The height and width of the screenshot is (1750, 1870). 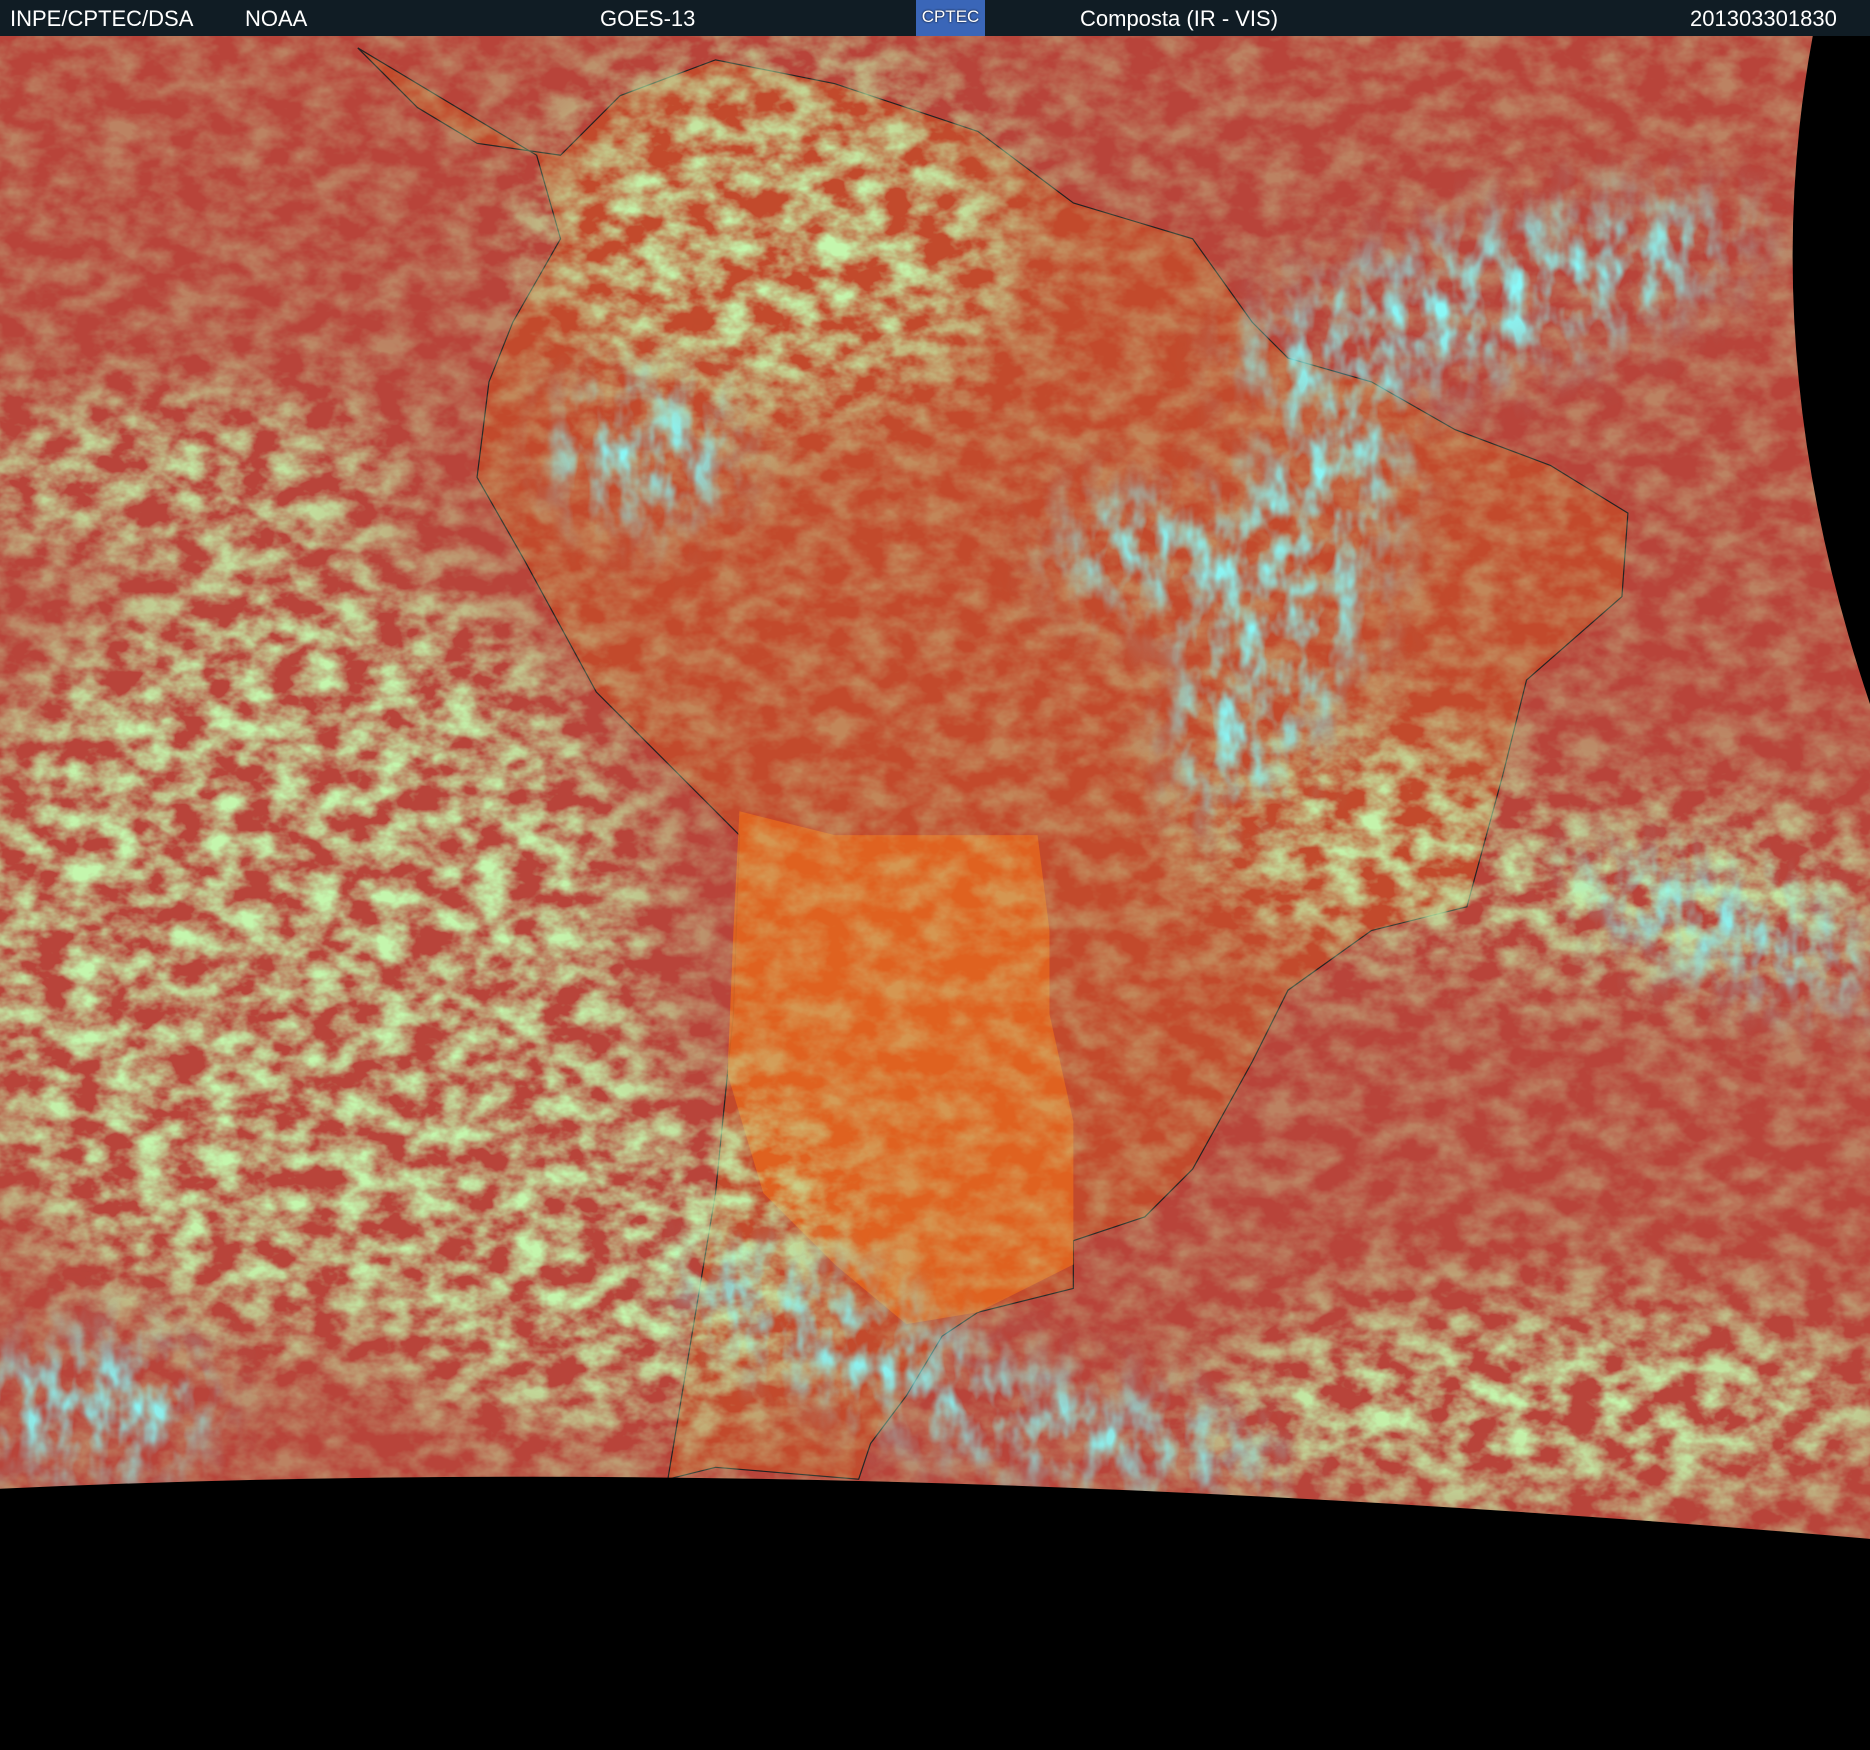 What do you see at coordinates (102, 18) in the screenshot?
I see `institution-label: INPE/CPTEC/DSA` at bounding box center [102, 18].